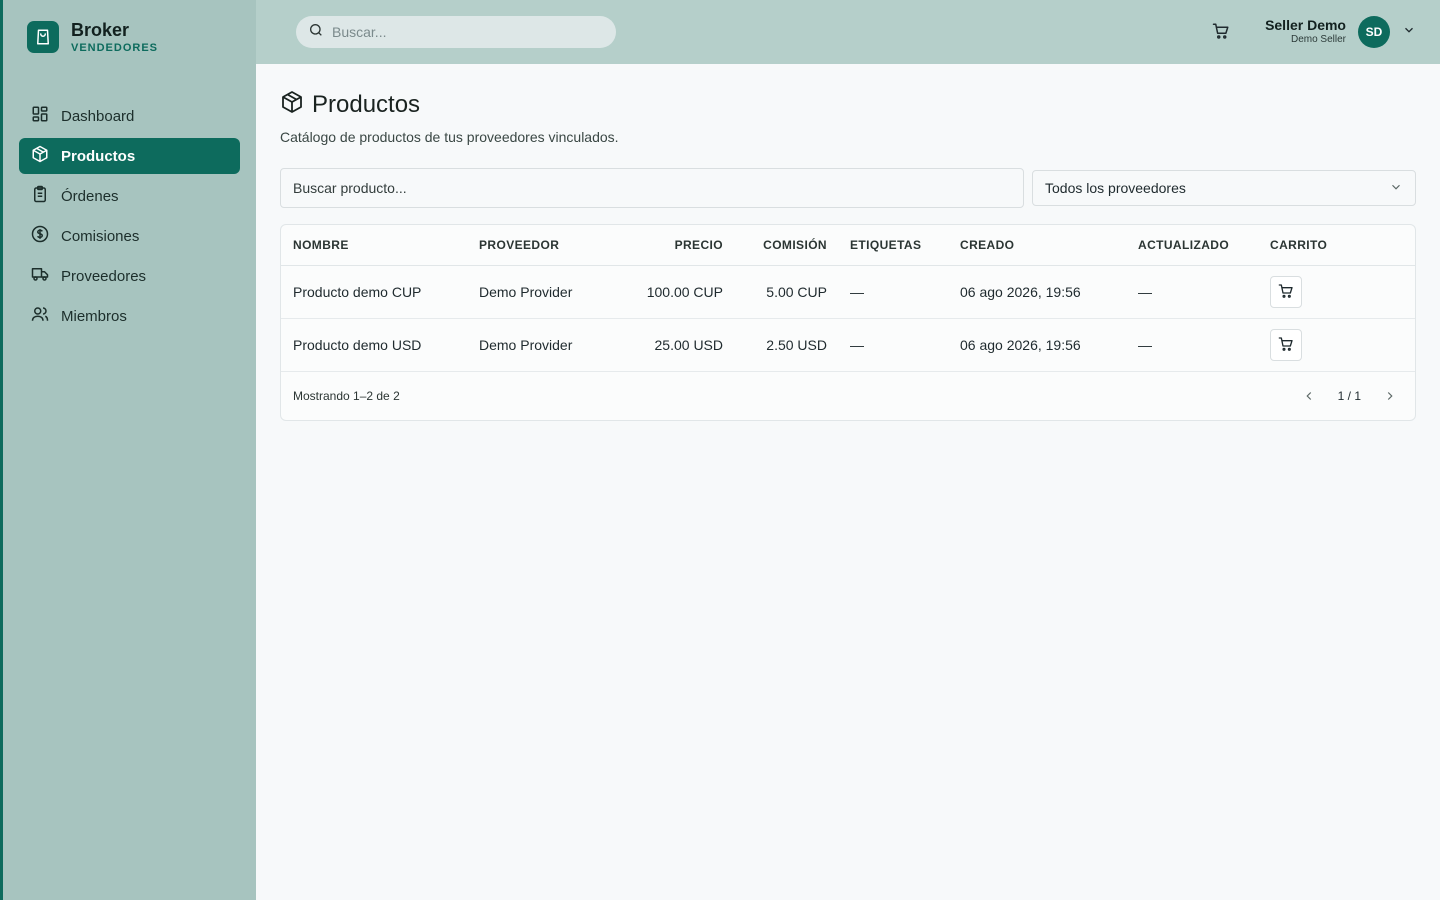  What do you see at coordinates (383, 245) in the screenshot?
I see `header-name: NOMBRE` at bounding box center [383, 245].